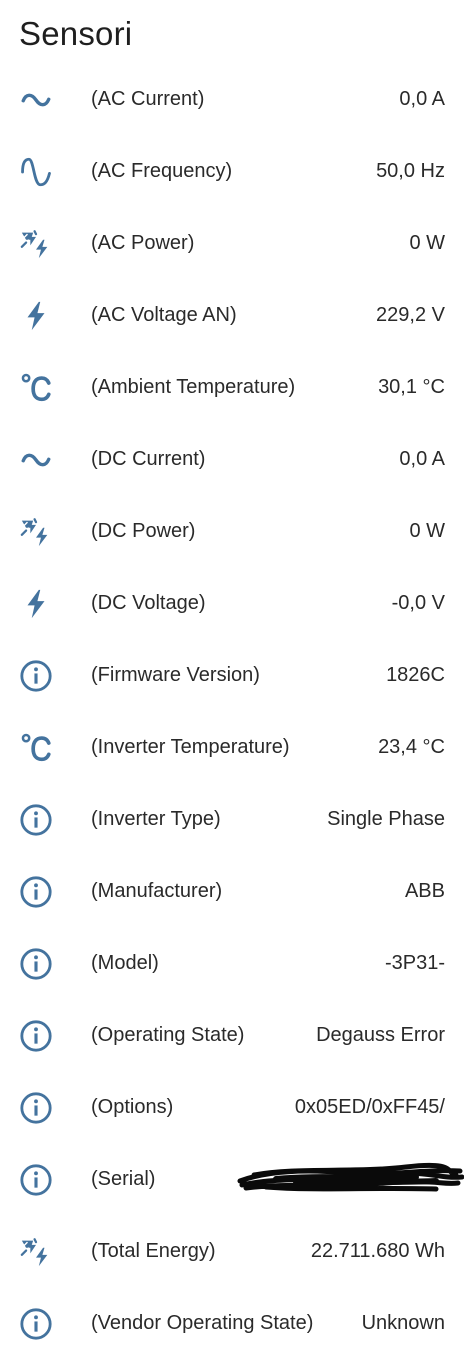  Describe the element at coordinates (377, 1251) in the screenshot. I see `sensor-value: 22.711.680 Wh` at that location.